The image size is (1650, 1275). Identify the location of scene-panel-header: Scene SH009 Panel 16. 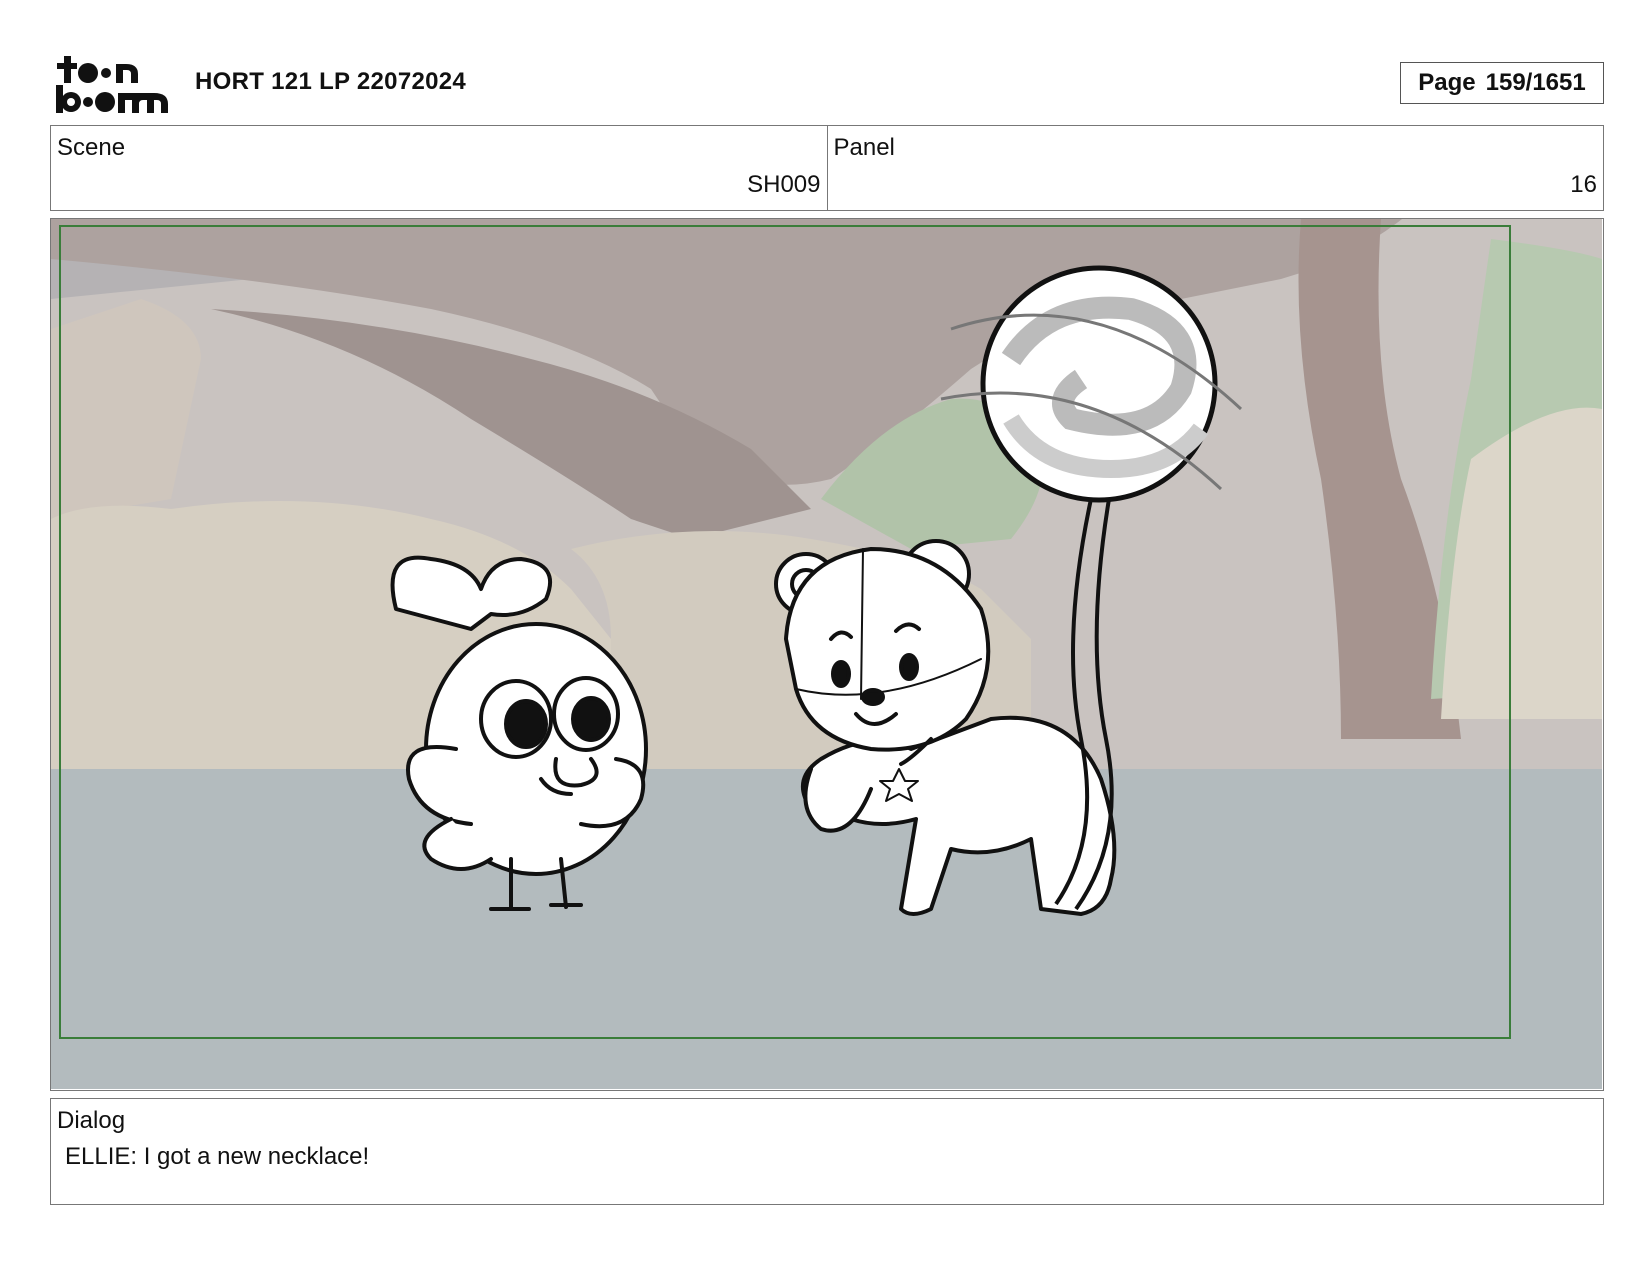
(827, 168).